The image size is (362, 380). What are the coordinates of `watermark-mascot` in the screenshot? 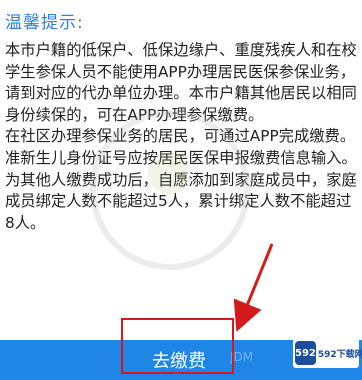 It's located at (169, 173).